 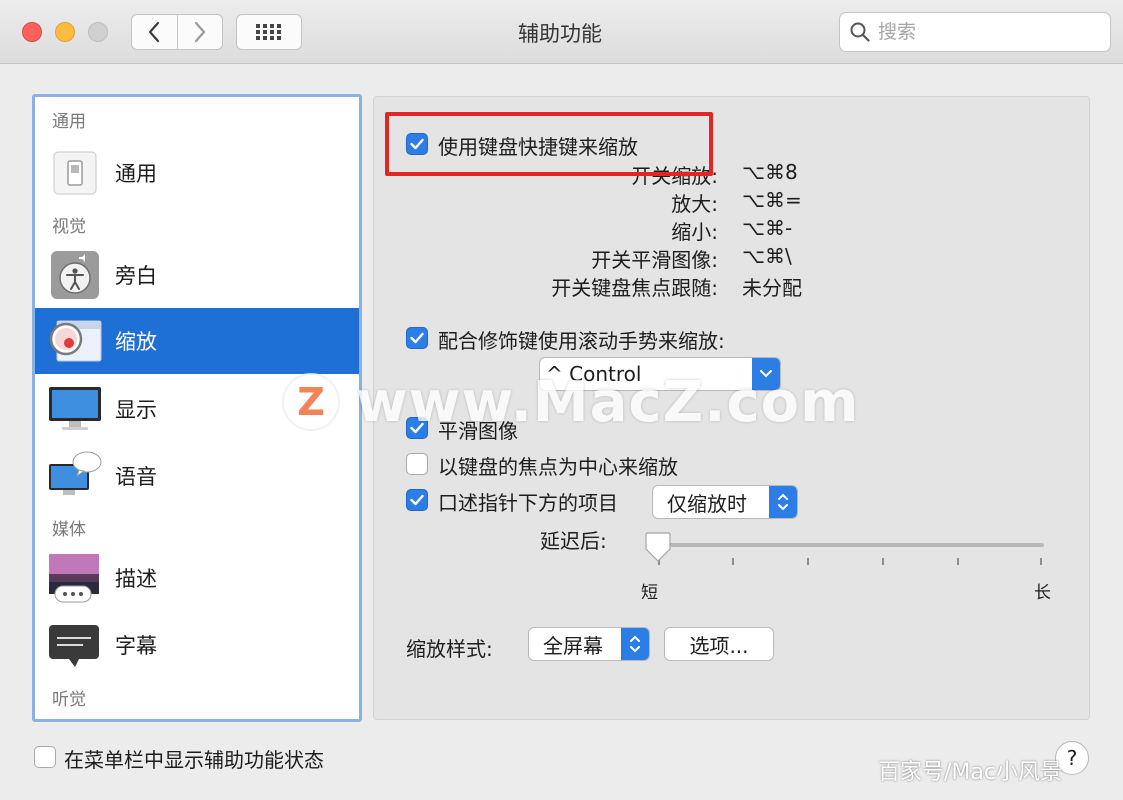 I want to click on speak-pointer-label: 口述指针下方的项目, so click(x=528, y=503).